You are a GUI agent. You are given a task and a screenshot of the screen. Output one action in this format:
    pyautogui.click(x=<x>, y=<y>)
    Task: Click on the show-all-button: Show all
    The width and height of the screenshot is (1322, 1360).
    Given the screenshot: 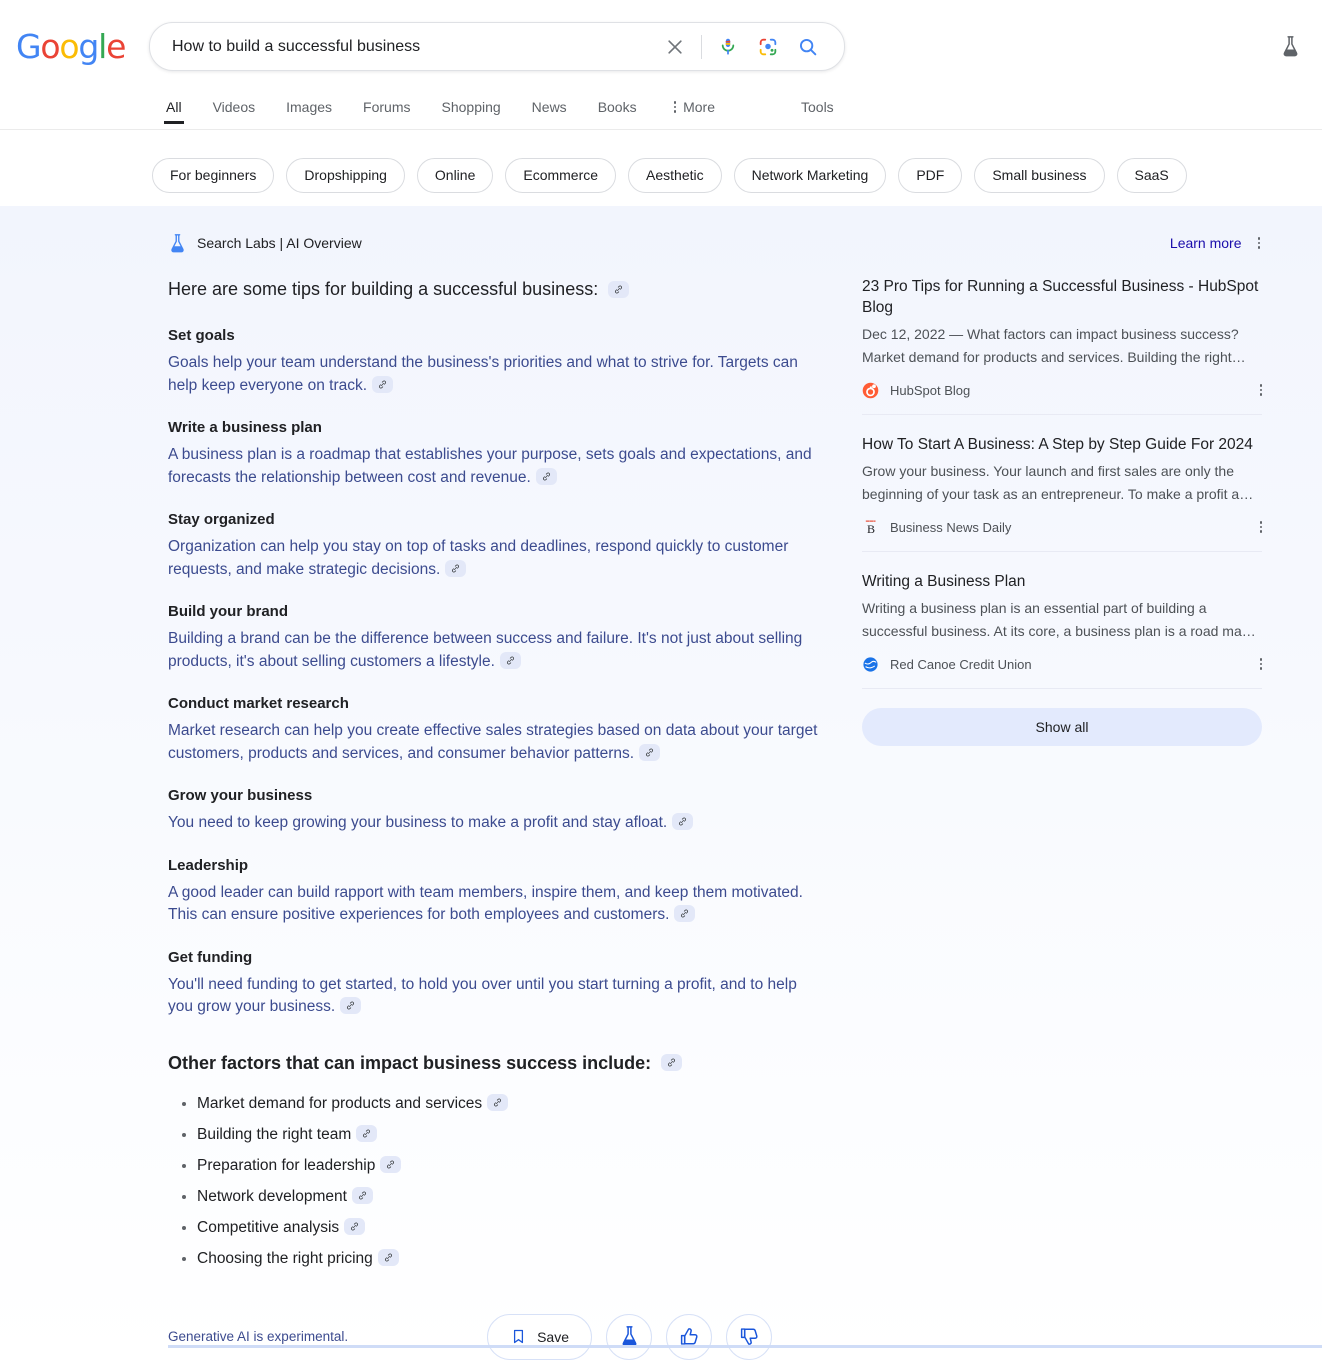 What is the action you would take?
    pyautogui.click(x=1062, y=727)
    